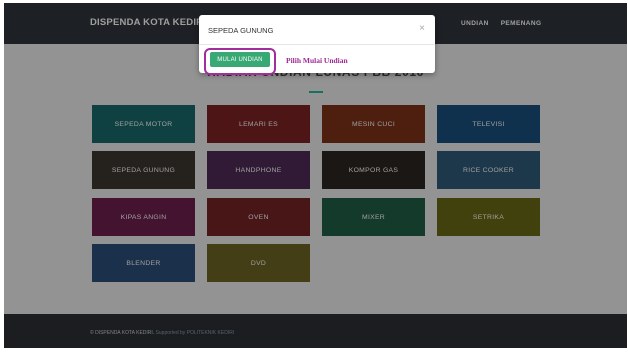 The width and height of the screenshot is (628, 354). What do you see at coordinates (240, 59) in the screenshot?
I see `start-draw-button: MULAI UNDIAN` at bounding box center [240, 59].